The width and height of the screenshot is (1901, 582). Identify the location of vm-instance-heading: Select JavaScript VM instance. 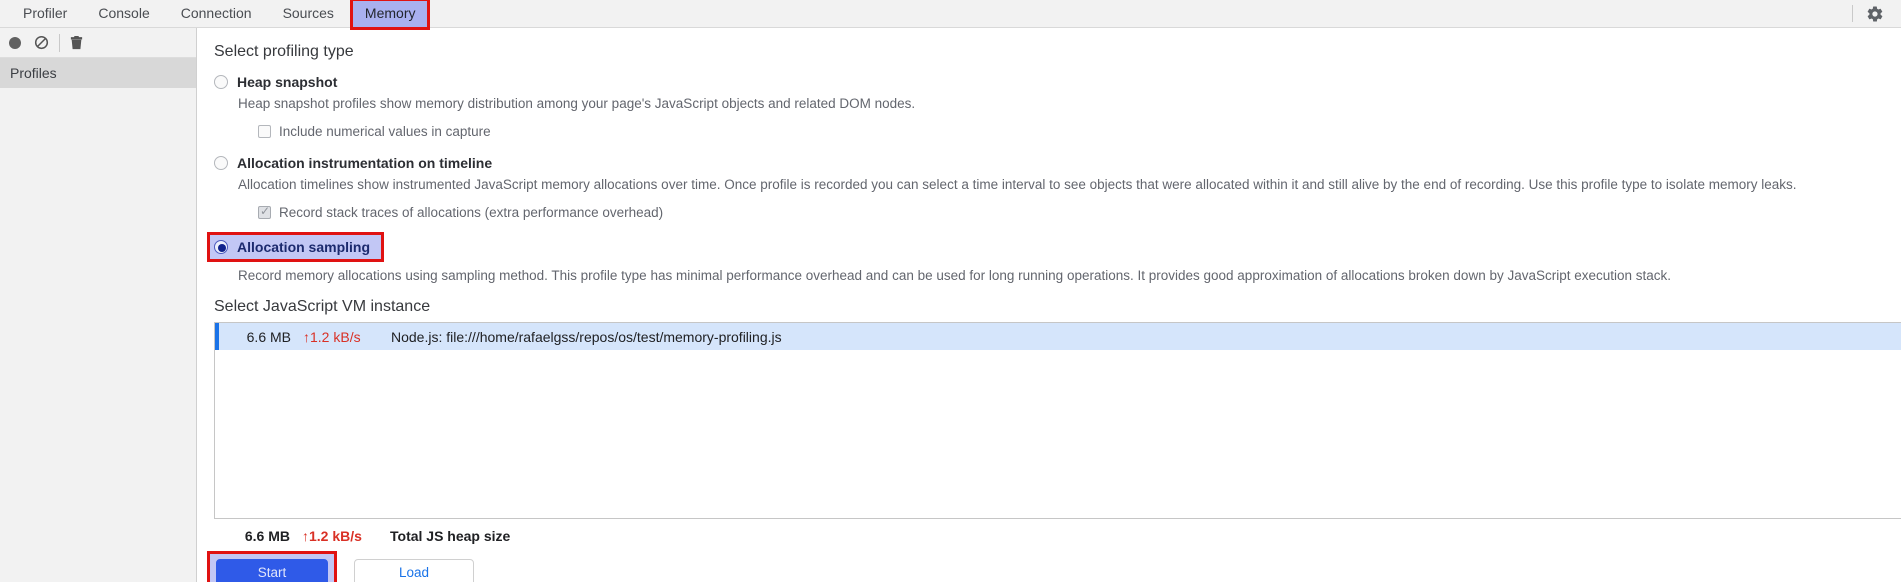
(322, 306).